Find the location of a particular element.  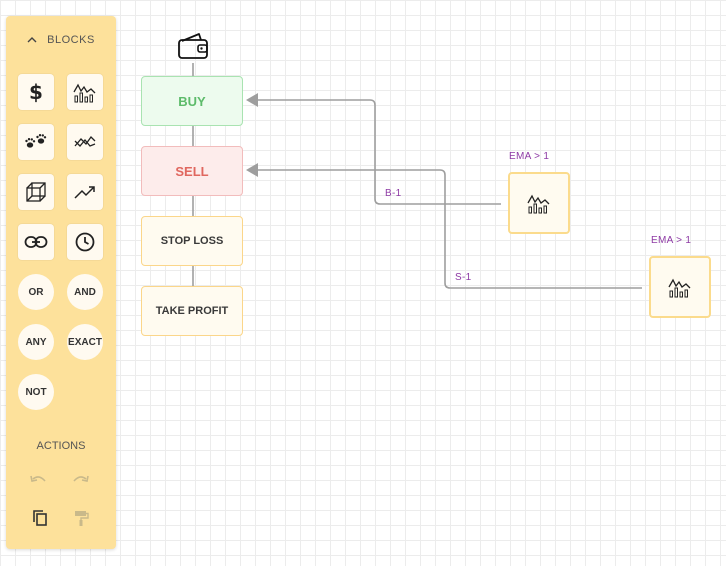

wallet-root is located at coordinates (193, 46).